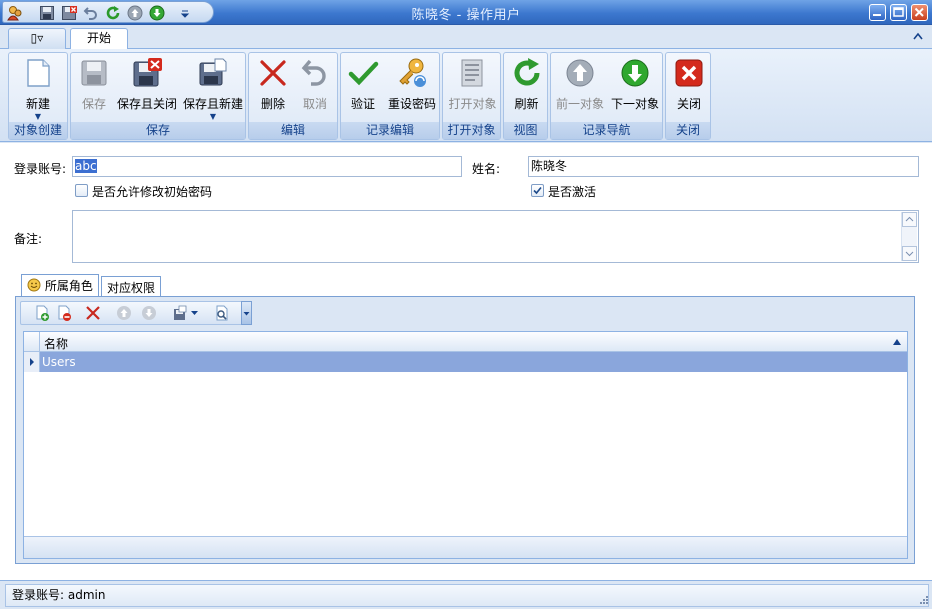 The image size is (932, 609). I want to click on link-add-icon, so click(42, 313).